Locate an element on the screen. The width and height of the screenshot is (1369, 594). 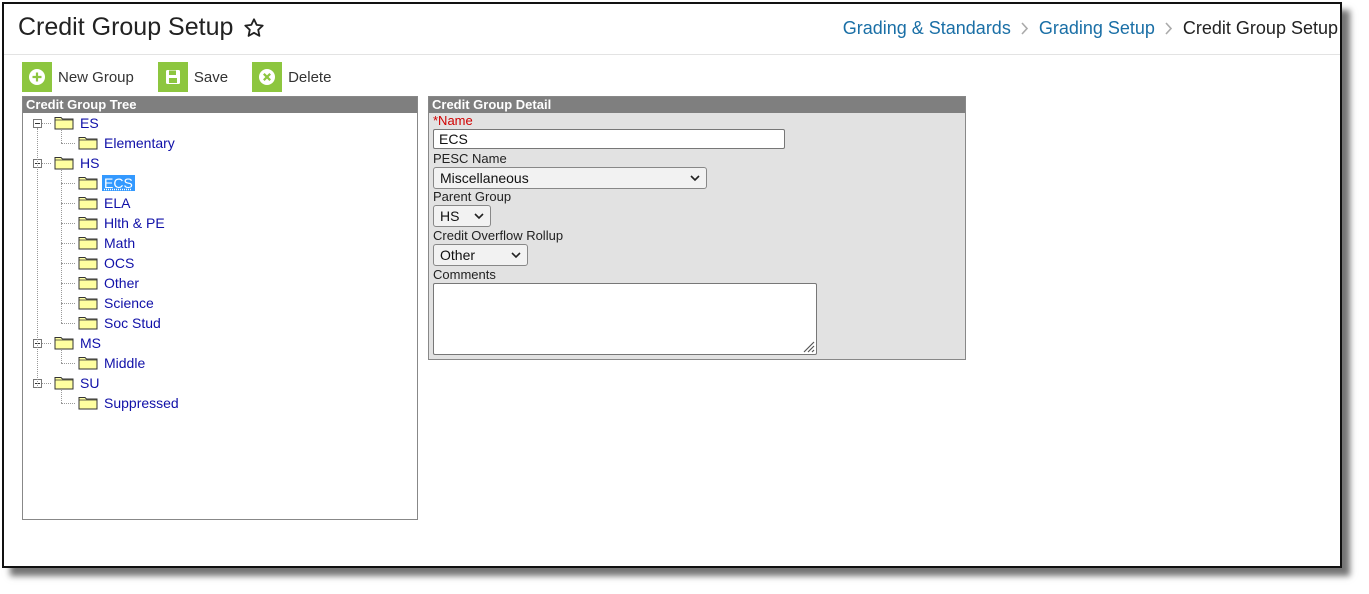
tree-node: MS is located at coordinates (68, 343).